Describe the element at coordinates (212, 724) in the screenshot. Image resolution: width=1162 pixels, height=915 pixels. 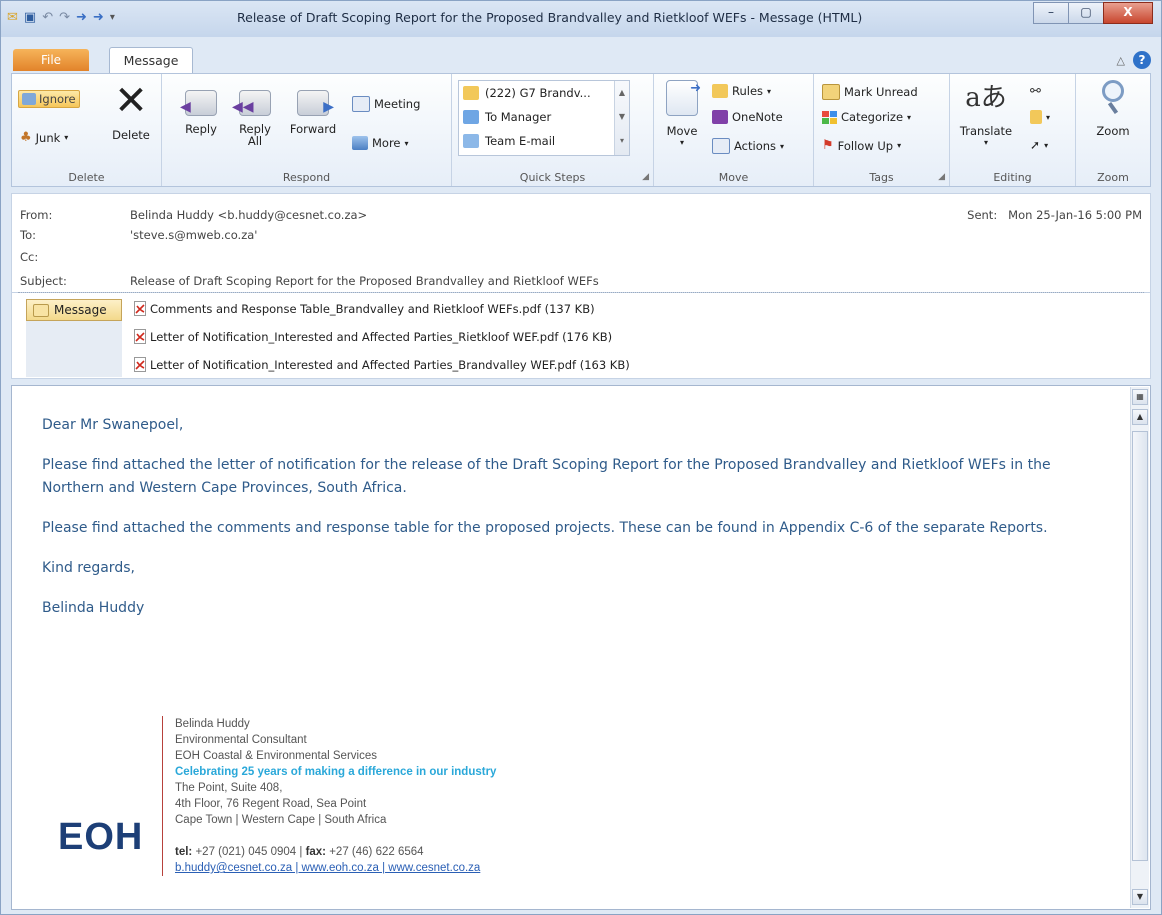
I see `sig-name: Belinda Huddy` at that location.